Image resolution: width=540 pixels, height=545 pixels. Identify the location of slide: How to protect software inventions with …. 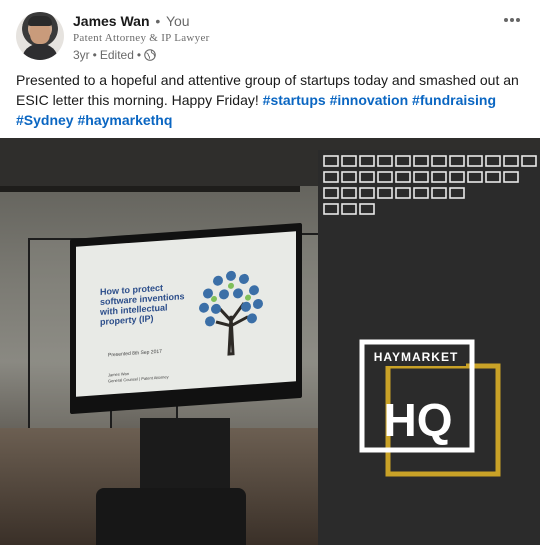
(186, 314).